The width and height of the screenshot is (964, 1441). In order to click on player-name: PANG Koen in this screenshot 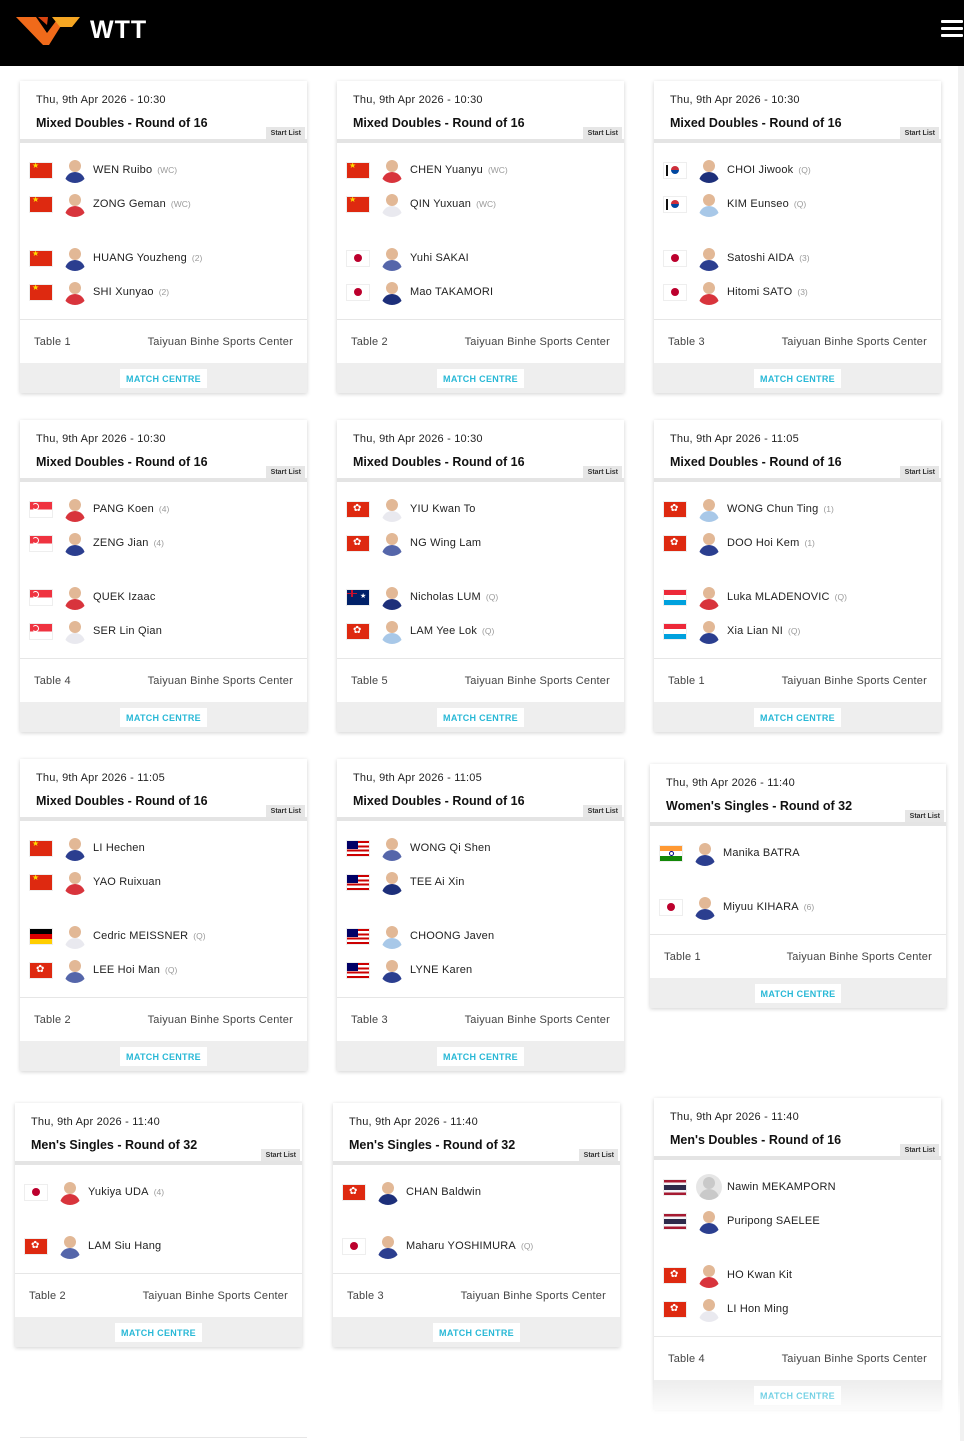, I will do `click(123, 509)`.